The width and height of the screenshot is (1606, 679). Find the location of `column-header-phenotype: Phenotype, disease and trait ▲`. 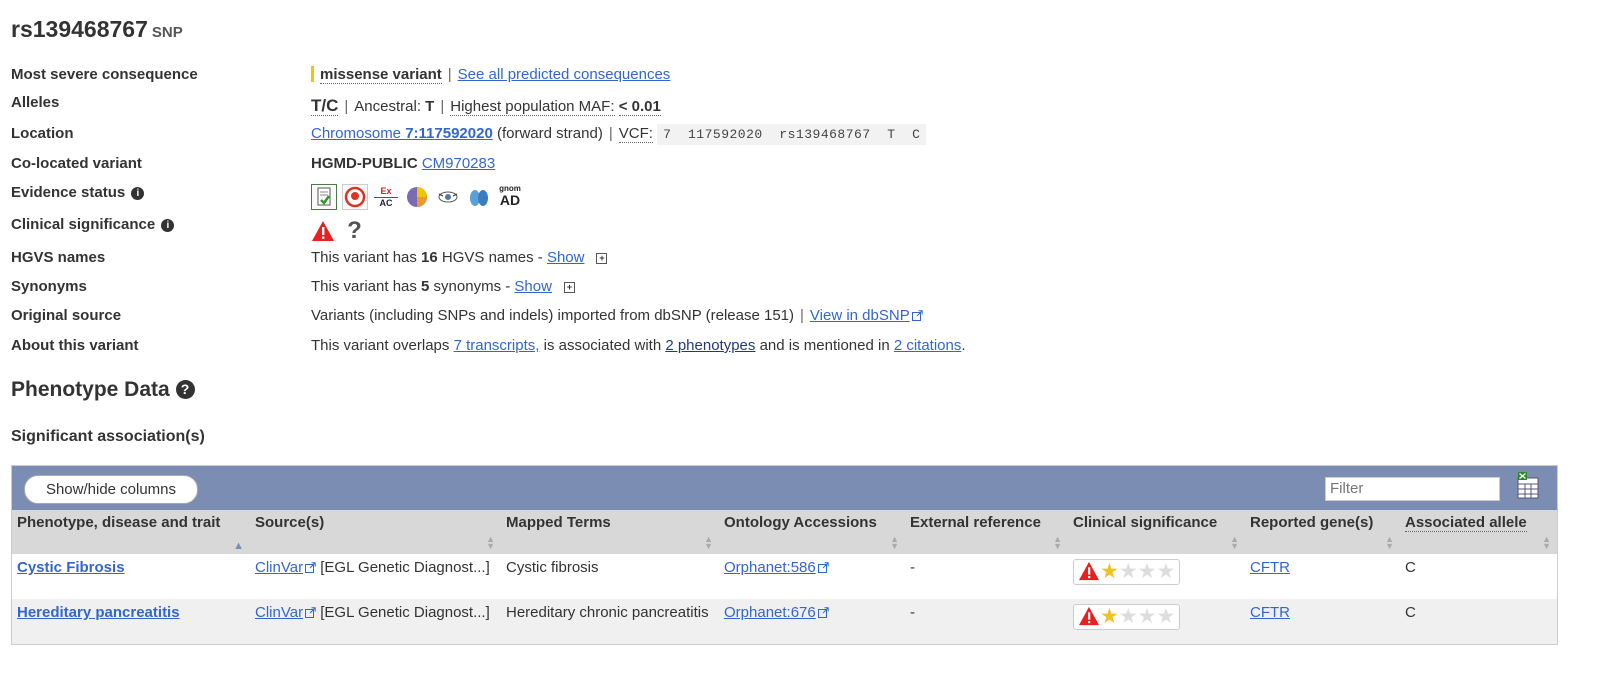

column-header-phenotype: Phenotype, disease and trait ▲ is located at coordinates (131, 532).